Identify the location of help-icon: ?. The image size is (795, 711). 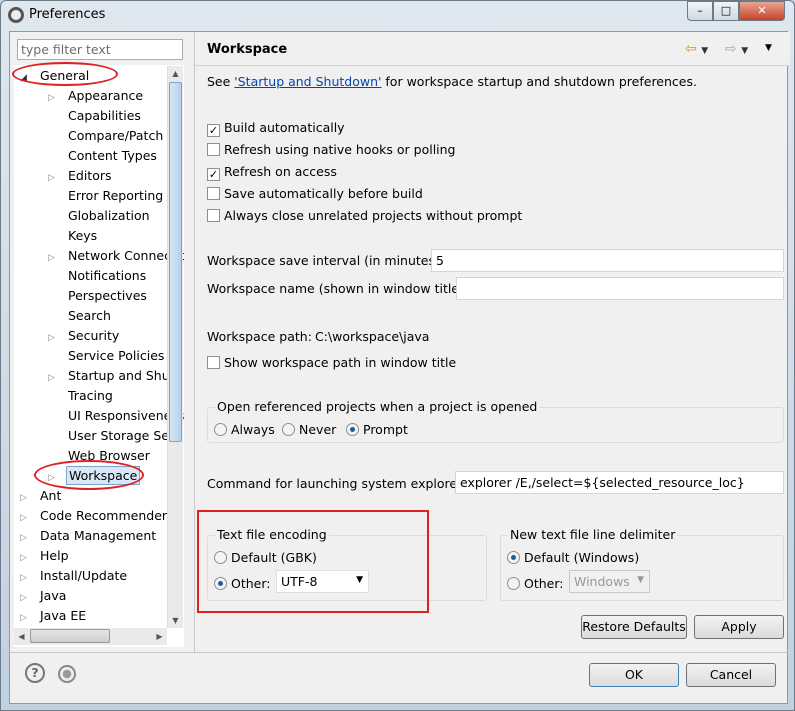
(35, 673).